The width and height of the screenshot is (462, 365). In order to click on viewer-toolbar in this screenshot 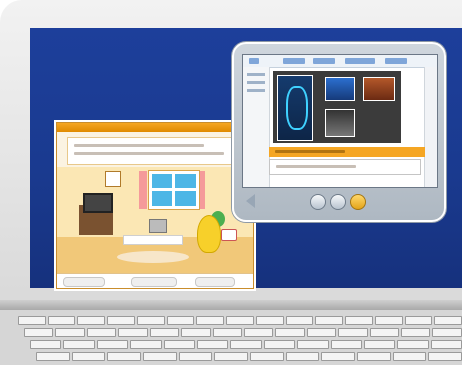, I will do `click(340, 61)`.